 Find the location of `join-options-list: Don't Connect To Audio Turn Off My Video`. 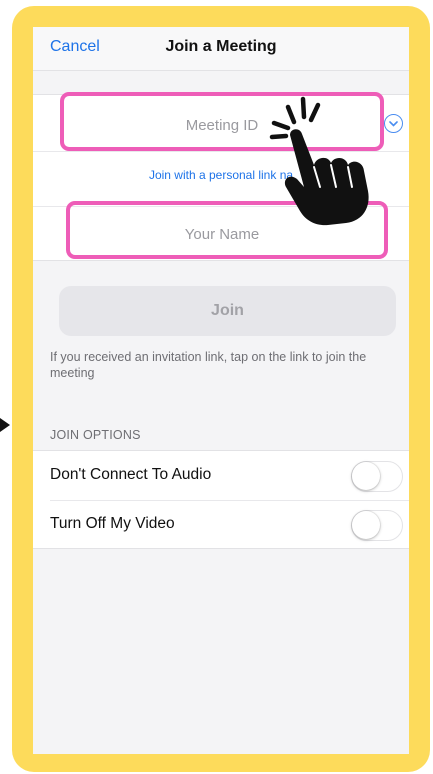

join-options-list: Don't Connect To Audio Turn Off My Video is located at coordinates (221, 499).